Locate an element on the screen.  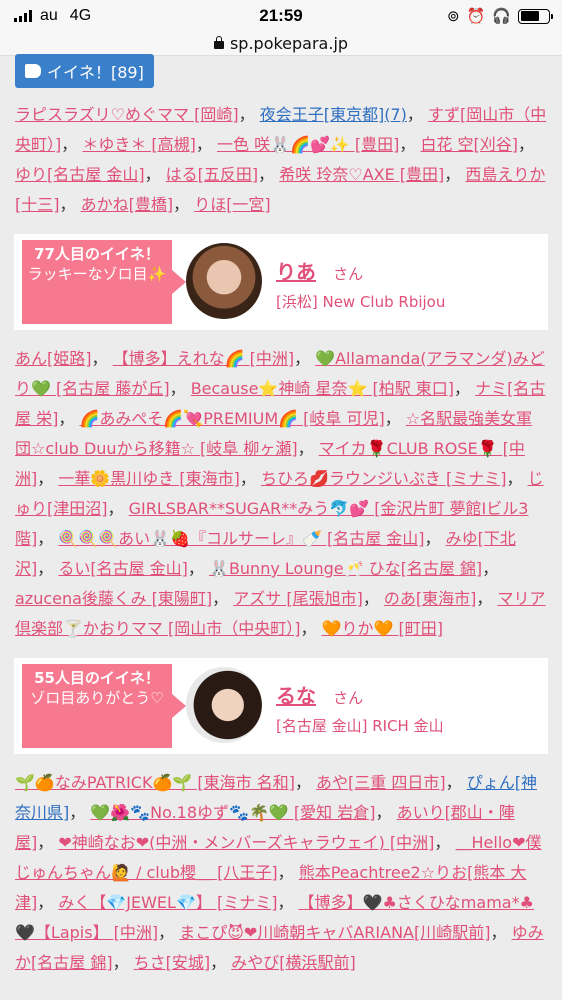
liker-link: ❤神崎なお❤(中洲・メンバーズキャラウェイ) [中洲] is located at coordinates (246, 842).